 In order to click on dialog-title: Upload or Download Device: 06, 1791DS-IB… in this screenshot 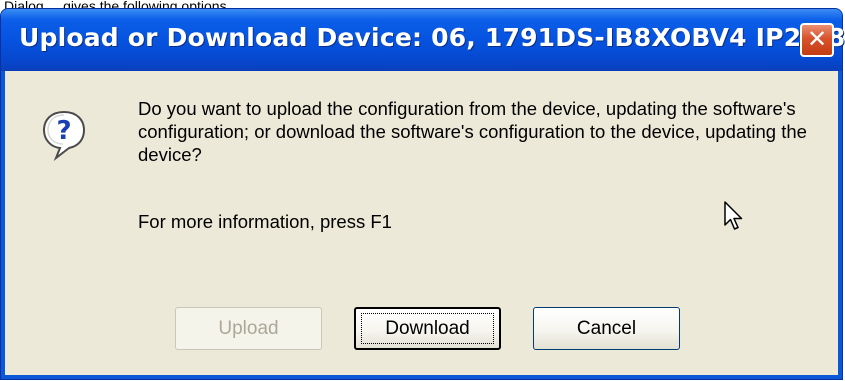, I will do `click(432, 37)`.